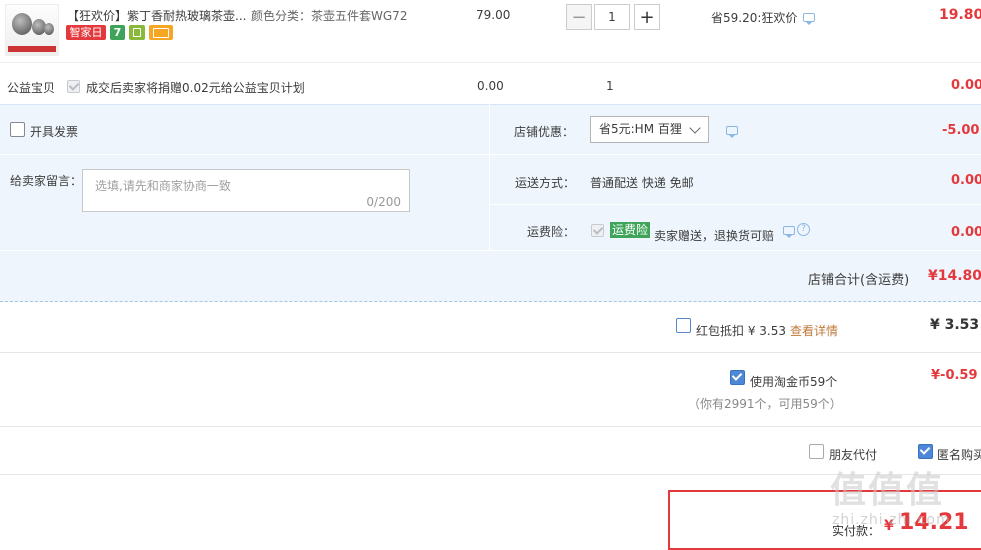 Image resolution: width=981 pixels, height=550 pixels. What do you see at coordinates (695, 128) in the screenshot?
I see `chevron-down-icon` at bounding box center [695, 128].